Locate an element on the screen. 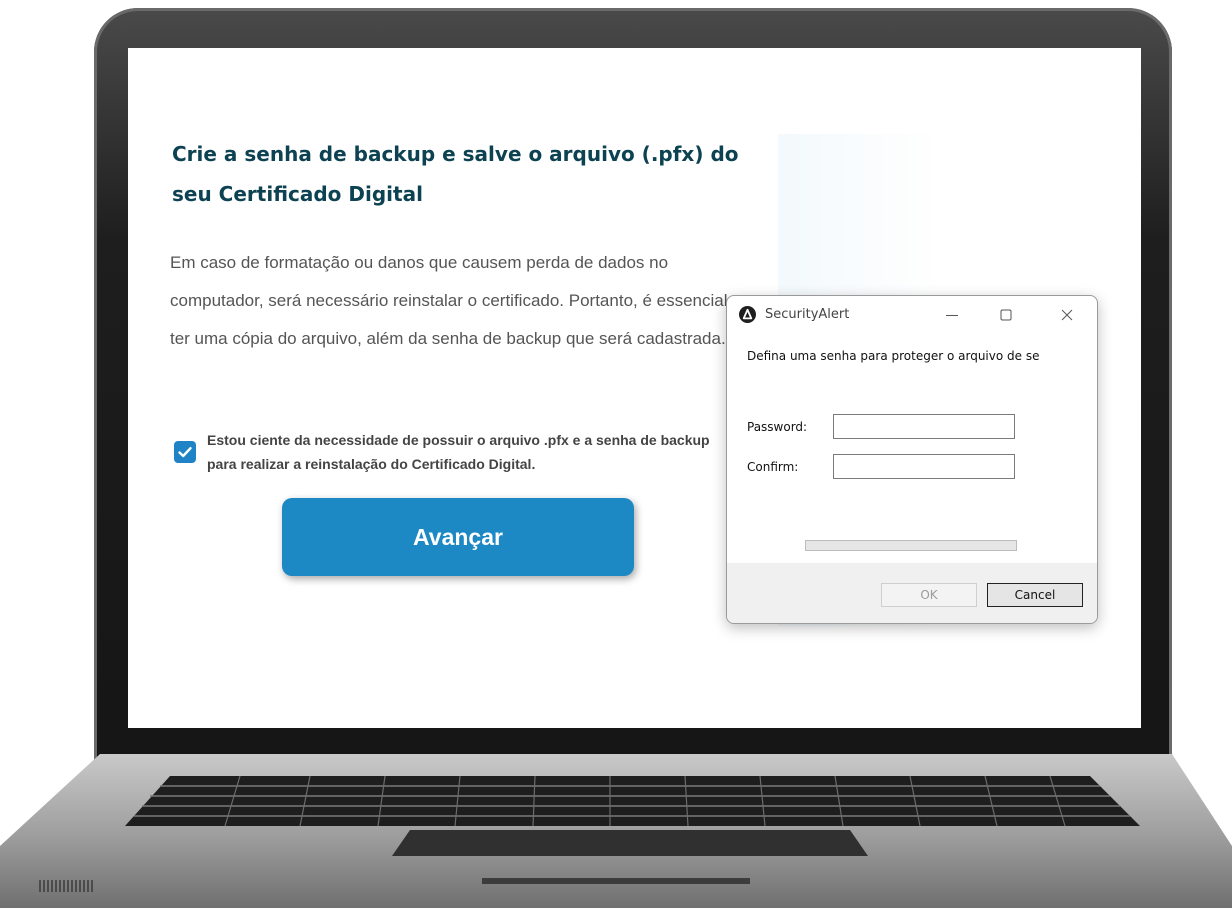 This screenshot has height=908, width=1232. close-button is located at coordinates (1067, 315).